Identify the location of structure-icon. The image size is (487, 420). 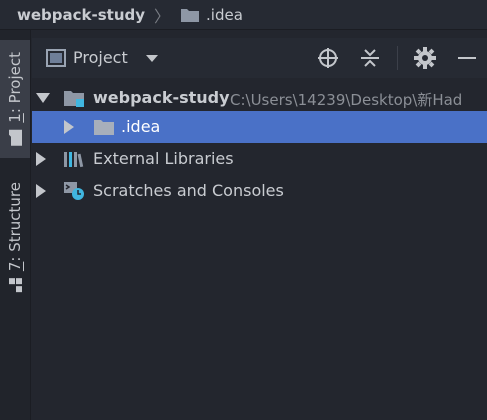
(15, 285).